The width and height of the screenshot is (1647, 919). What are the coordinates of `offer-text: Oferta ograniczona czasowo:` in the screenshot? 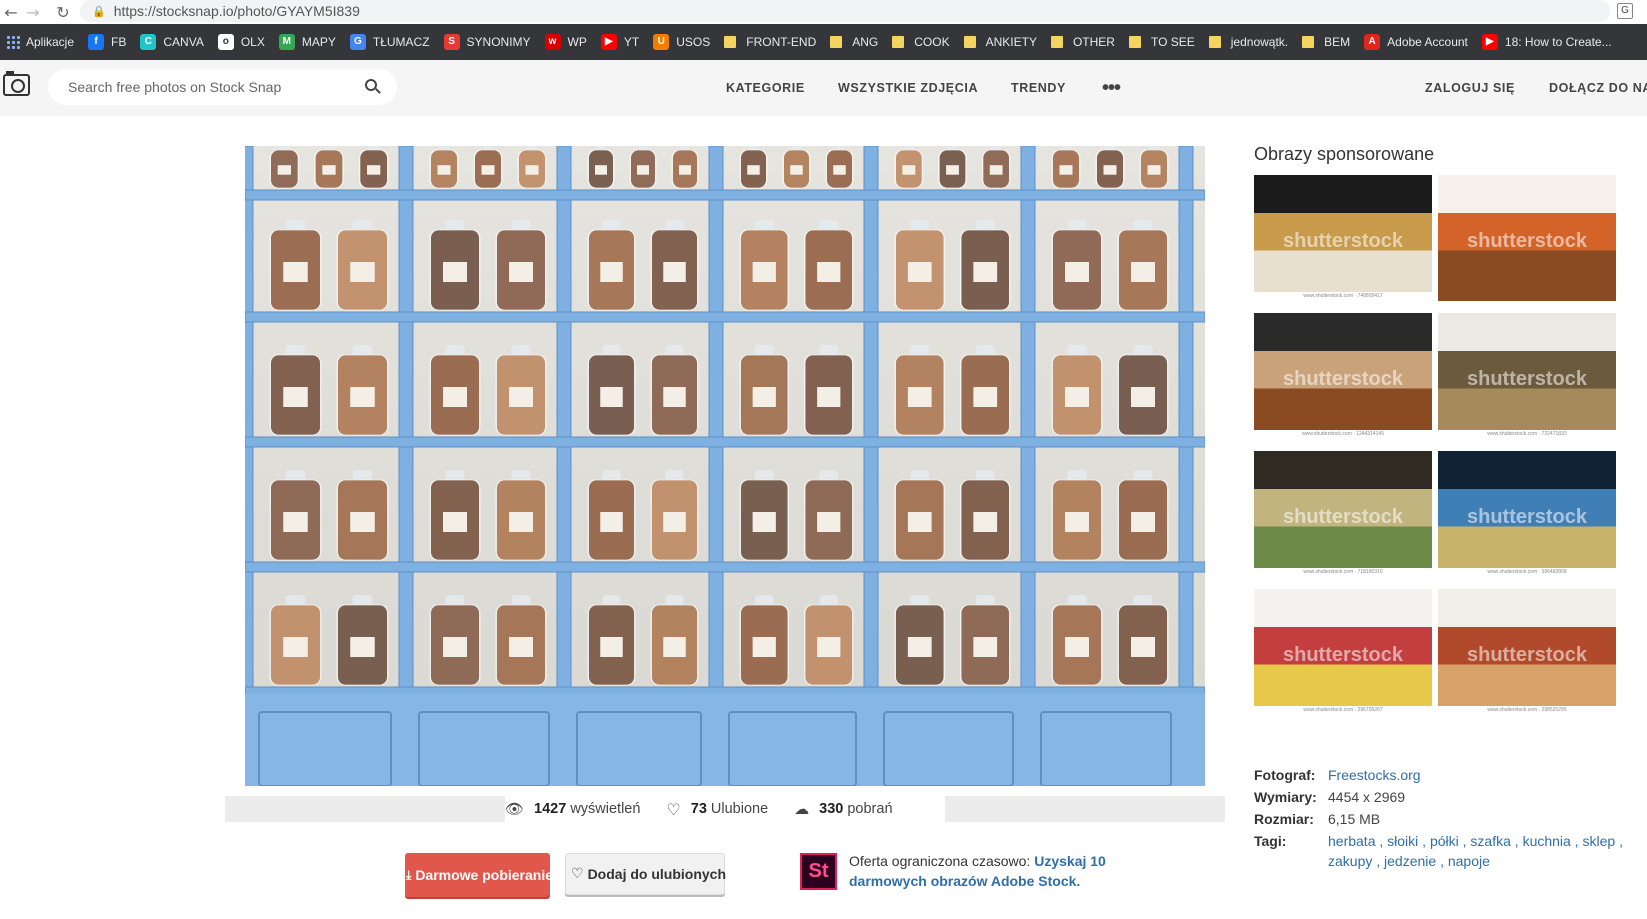 It's located at (940, 861).